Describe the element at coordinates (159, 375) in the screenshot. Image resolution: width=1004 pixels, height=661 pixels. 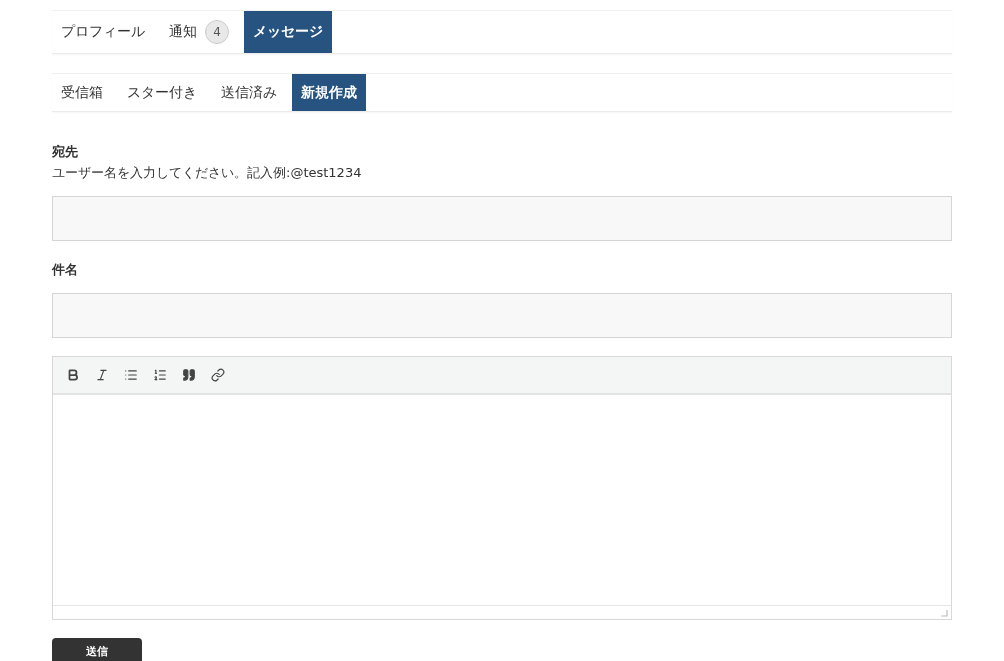
I see `numbered-list-icon` at that location.